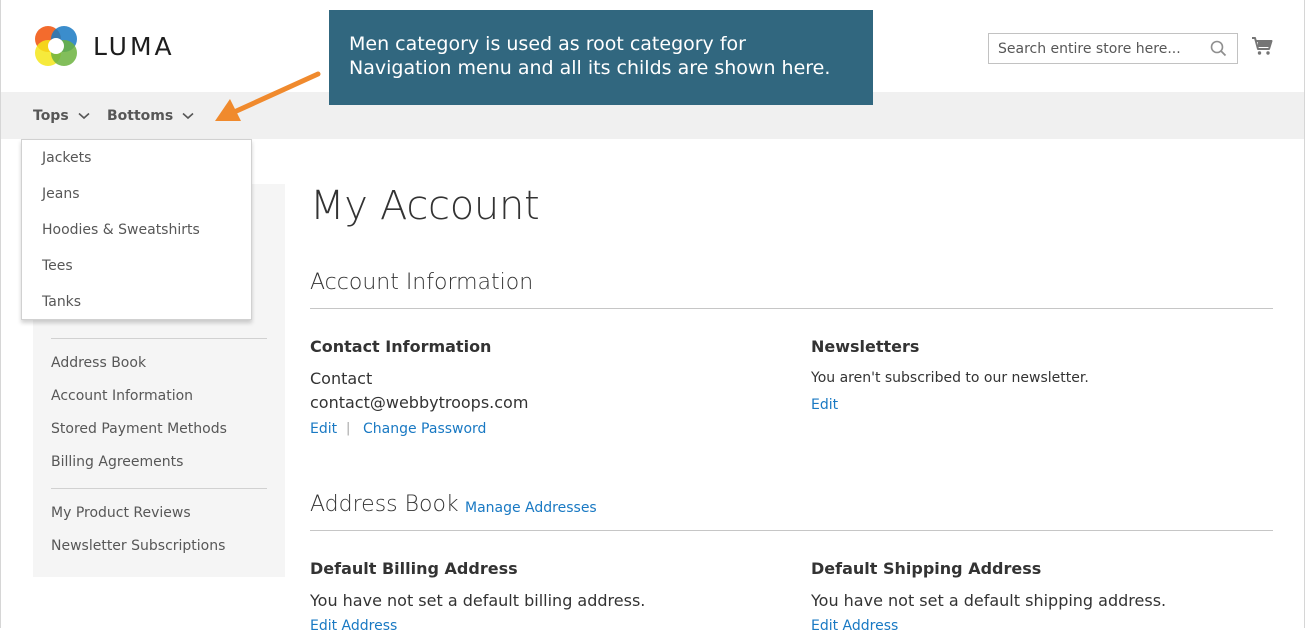  I want to click on cart-icon, so click(1262, 46).